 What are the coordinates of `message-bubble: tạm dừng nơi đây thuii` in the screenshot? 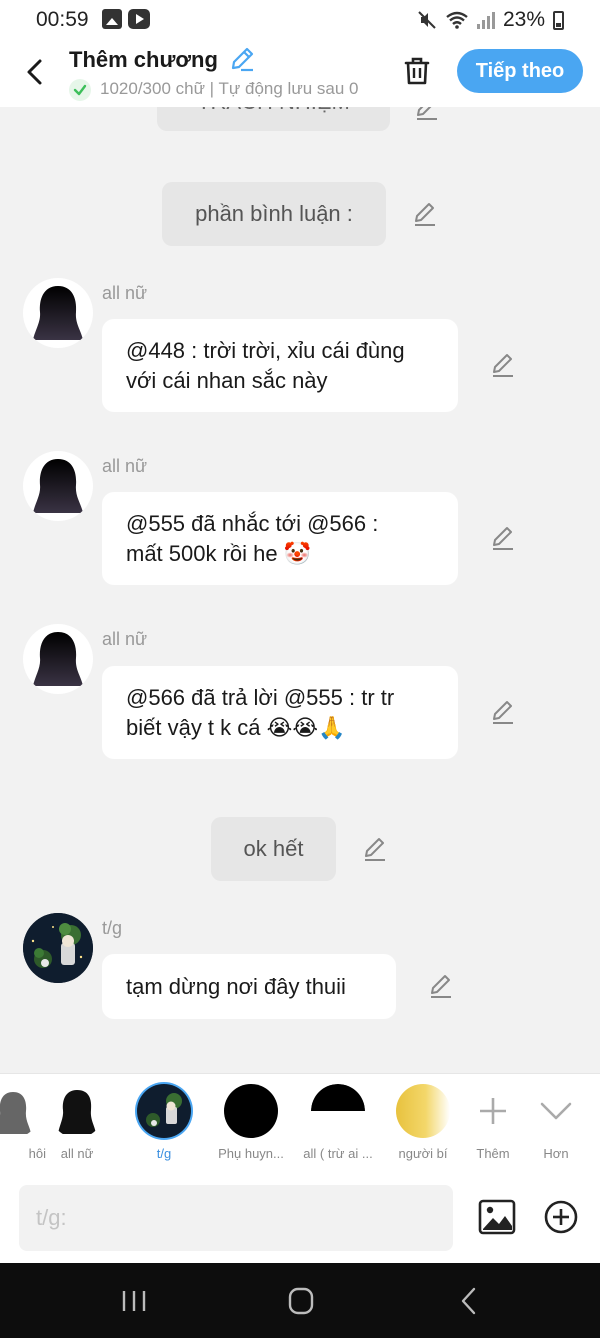 It's located at (249, 986).